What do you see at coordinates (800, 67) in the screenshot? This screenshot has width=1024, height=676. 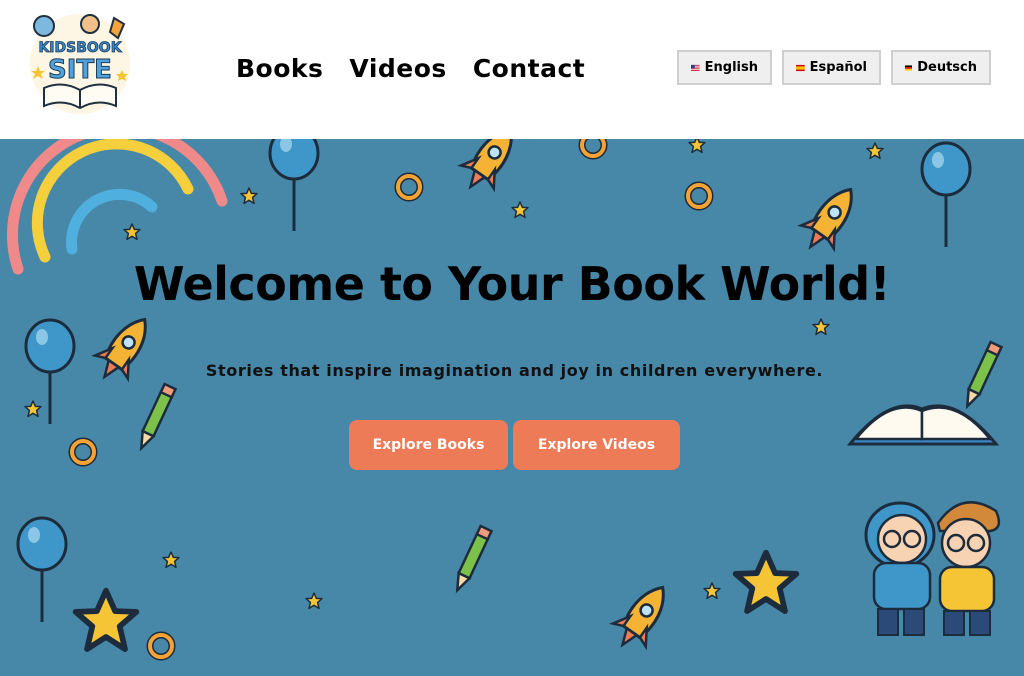 I see `es-flag-icon` at bounding box center [800, 67].